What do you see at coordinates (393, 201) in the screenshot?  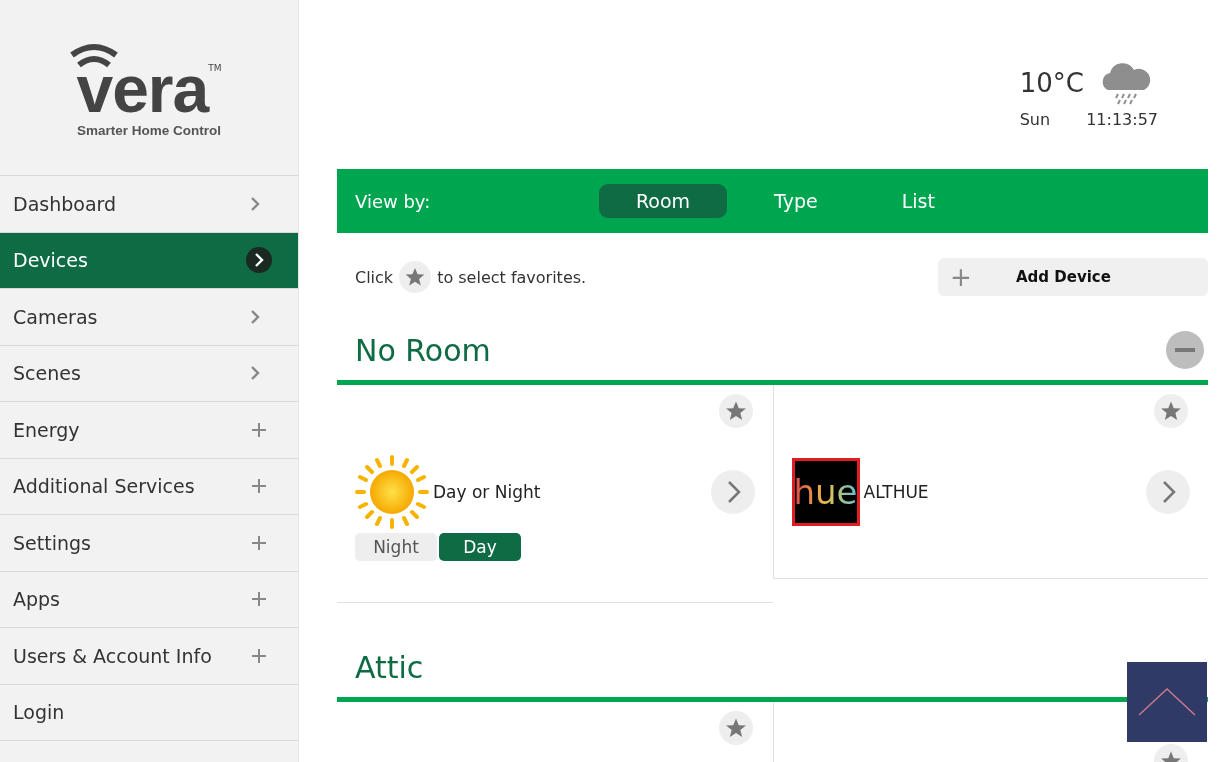 I see `view-by-label: View by:` at bounding box center [393, 201].